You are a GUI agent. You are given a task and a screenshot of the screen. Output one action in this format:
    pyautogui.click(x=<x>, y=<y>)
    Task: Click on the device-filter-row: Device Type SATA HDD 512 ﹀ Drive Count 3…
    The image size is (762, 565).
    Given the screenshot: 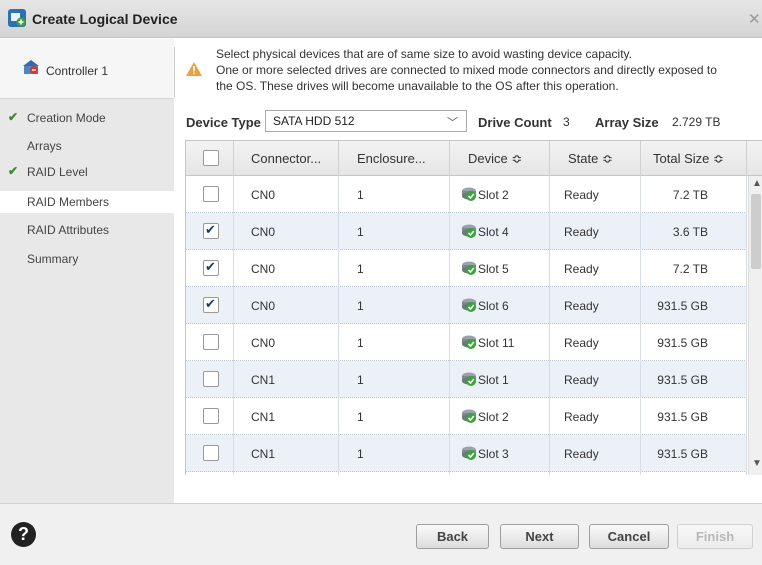 What is the action you would take?
    pyautogui.click(x=466, y=121)
    